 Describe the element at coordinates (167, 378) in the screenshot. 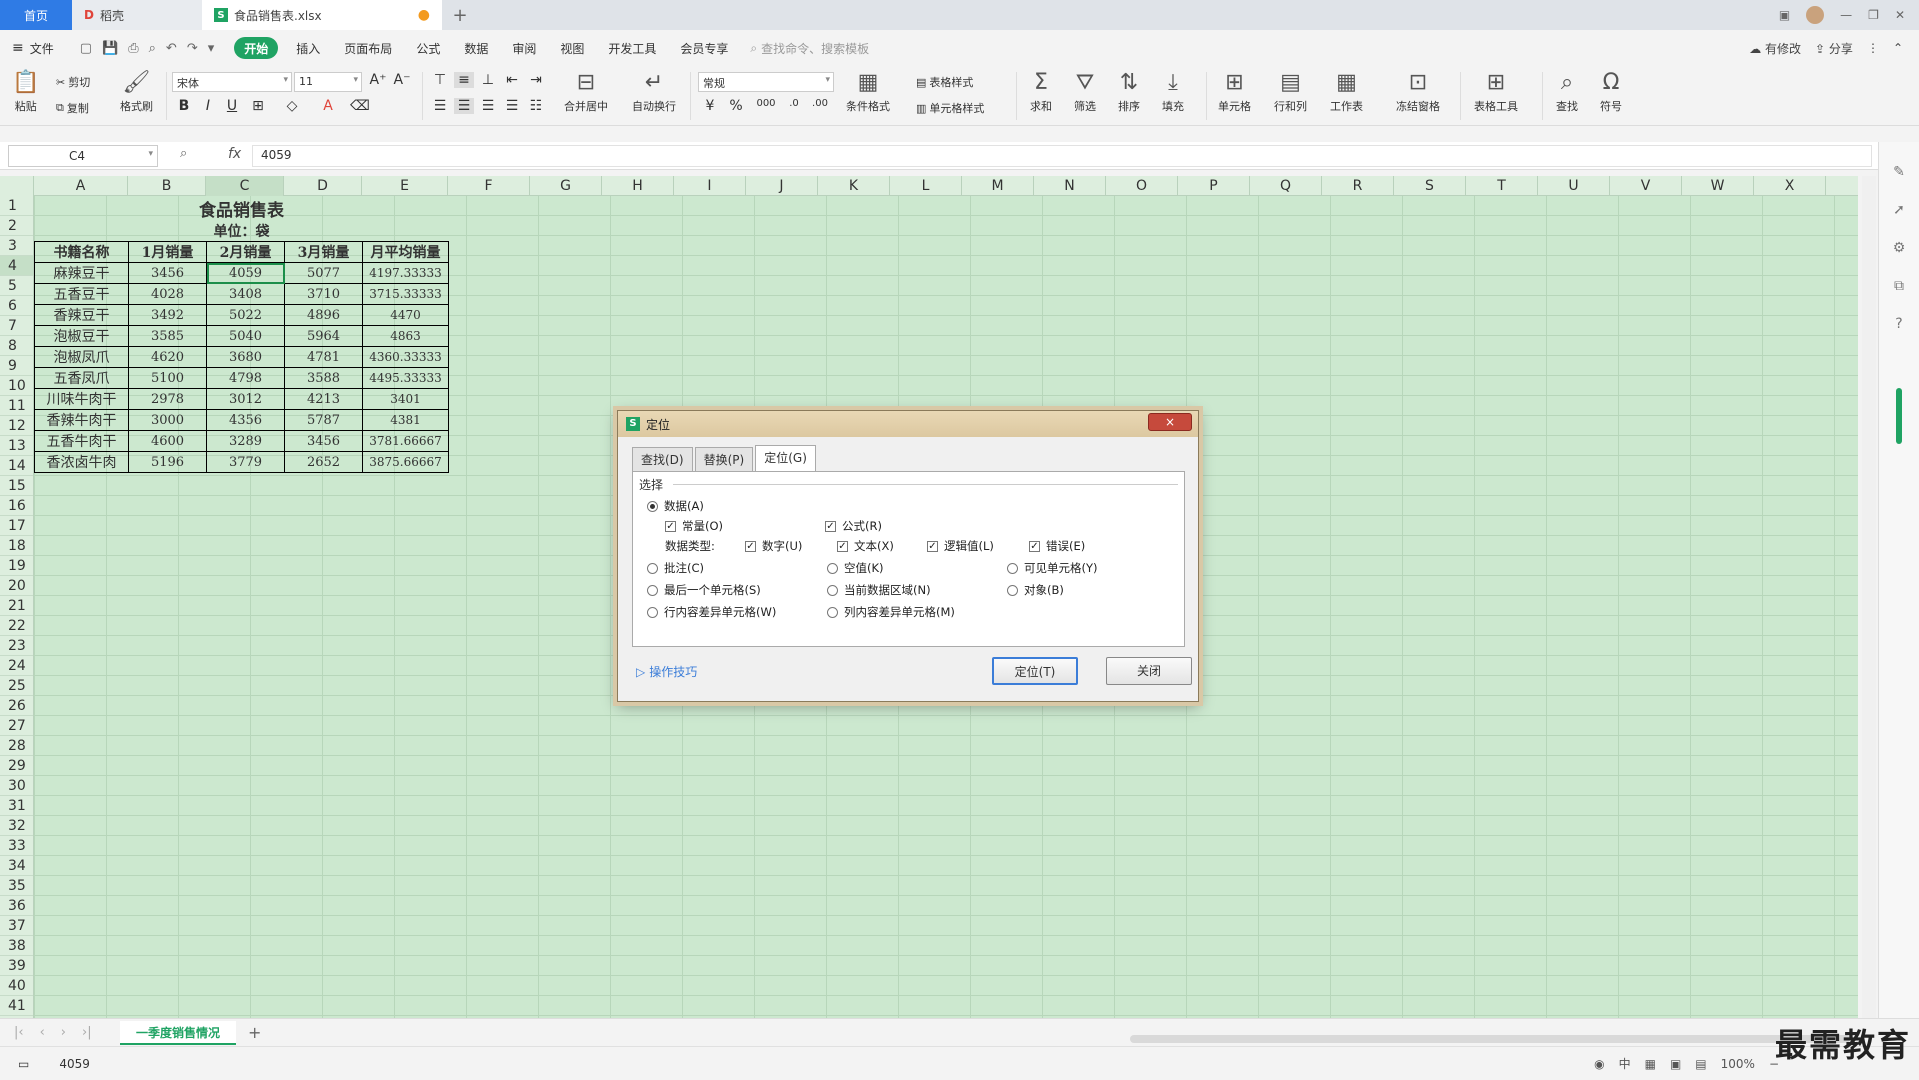

I see `table-cell: 5100` at that location.